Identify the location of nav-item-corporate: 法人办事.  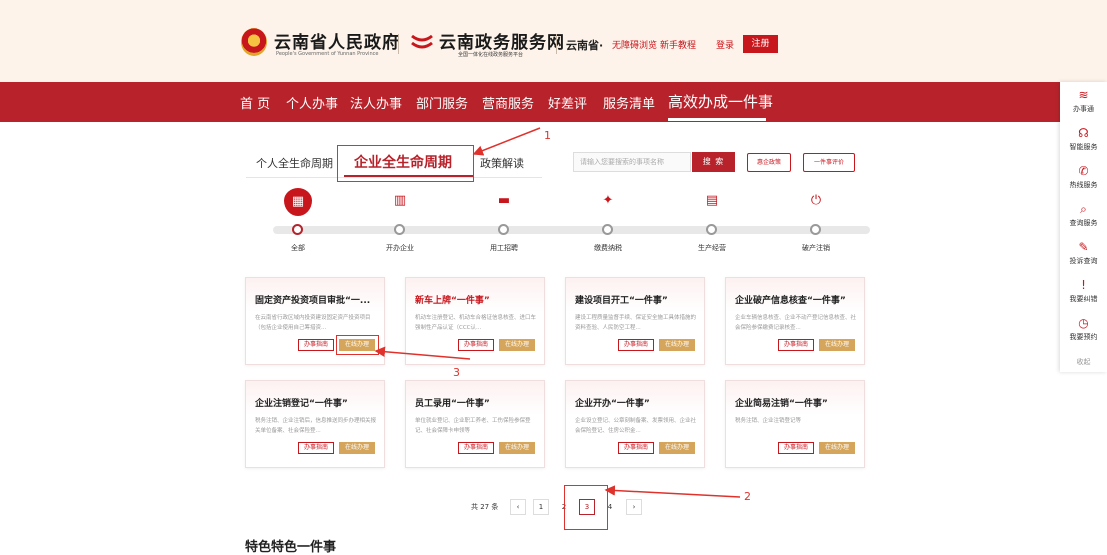
(376, 102).